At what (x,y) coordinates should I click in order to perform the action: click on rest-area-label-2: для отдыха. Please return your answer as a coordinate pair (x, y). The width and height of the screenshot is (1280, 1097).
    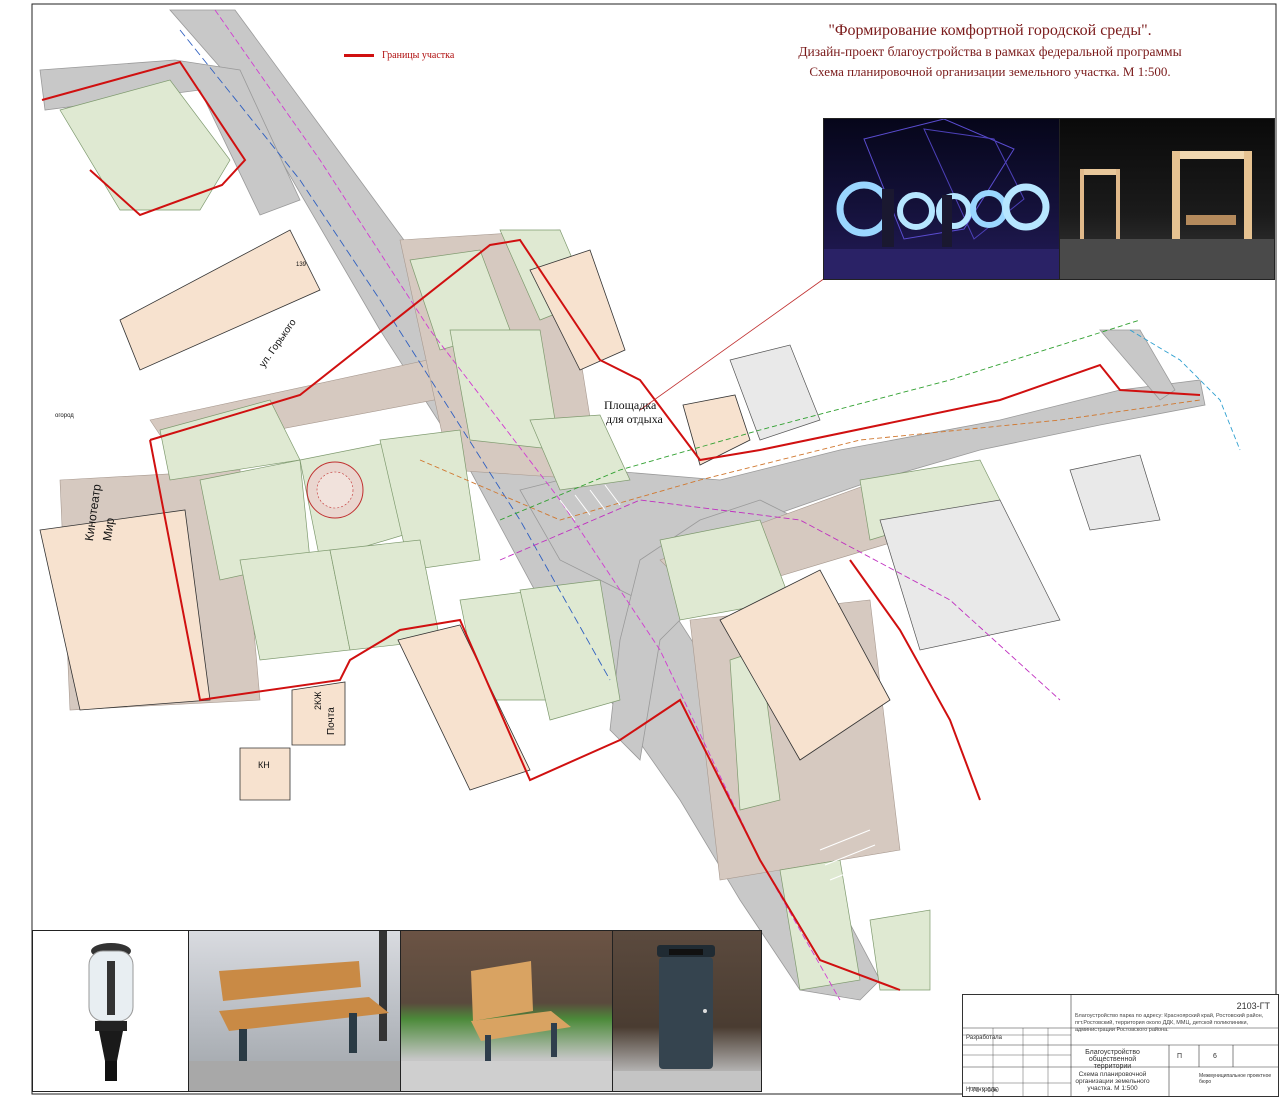
    Looking at the image, I should click on (634, 419).